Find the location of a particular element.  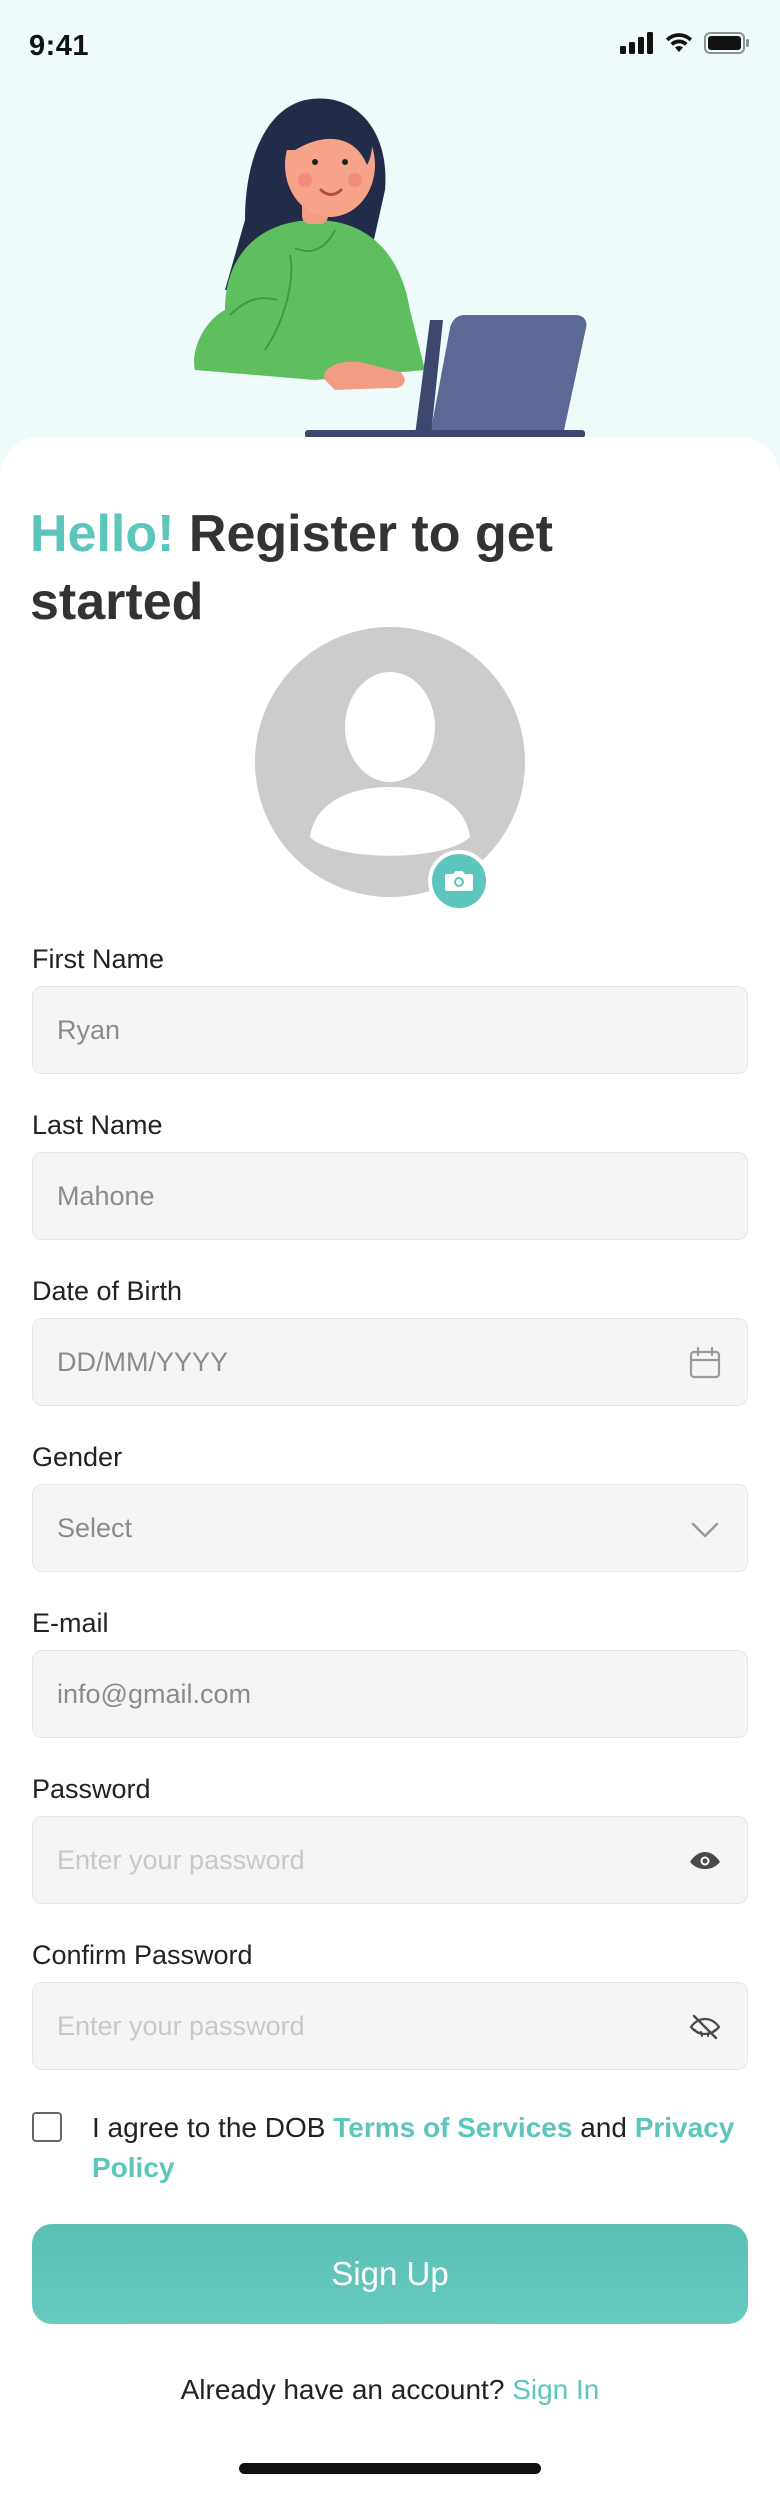

camera-button is located at coordinates (459, 881).